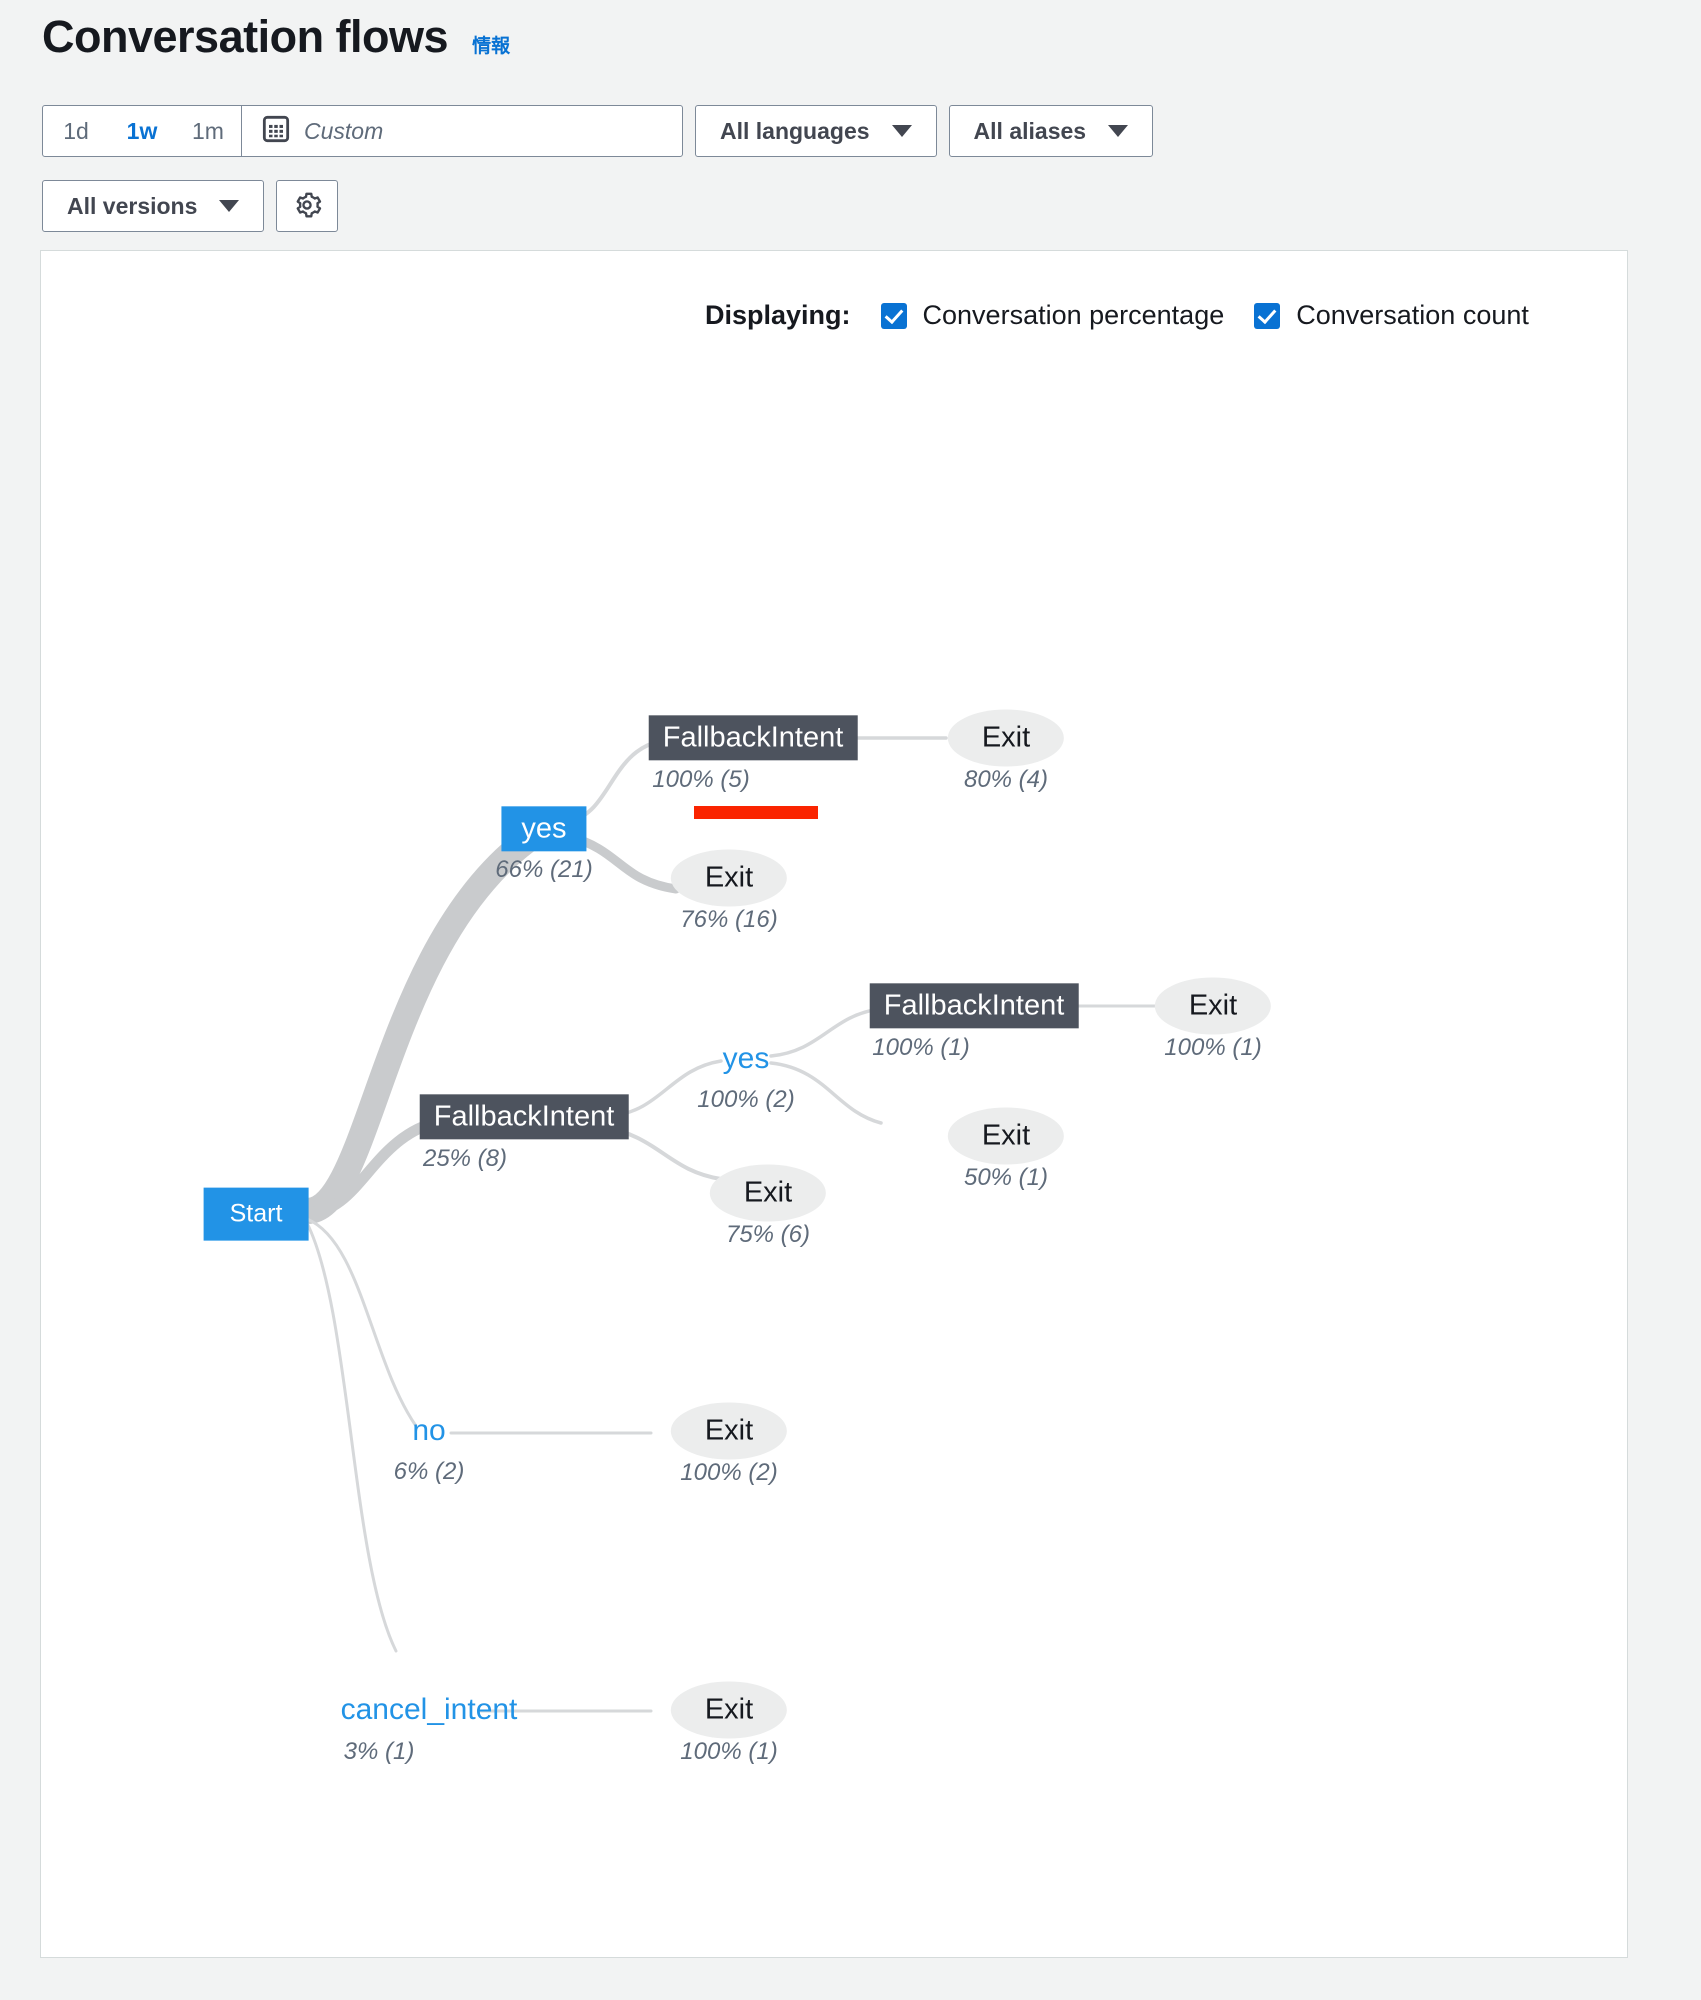 Image resolution: width=1701 pixels, height=2000 pixels. I want to click on settings-button, so click(307, 206).